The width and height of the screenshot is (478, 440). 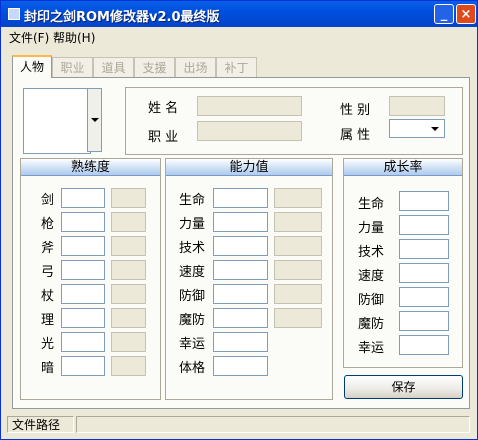 I want to click on attribute-label: 属 性, so click(x=355, y=135).